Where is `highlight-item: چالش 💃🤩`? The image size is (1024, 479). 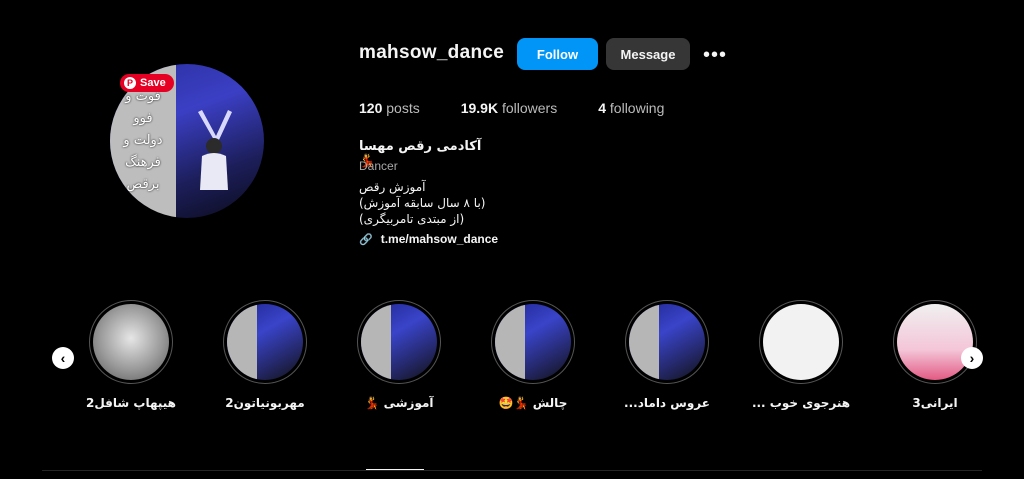
highlight-item: چالش 💃🤩 is located at coordinates (533, 355).